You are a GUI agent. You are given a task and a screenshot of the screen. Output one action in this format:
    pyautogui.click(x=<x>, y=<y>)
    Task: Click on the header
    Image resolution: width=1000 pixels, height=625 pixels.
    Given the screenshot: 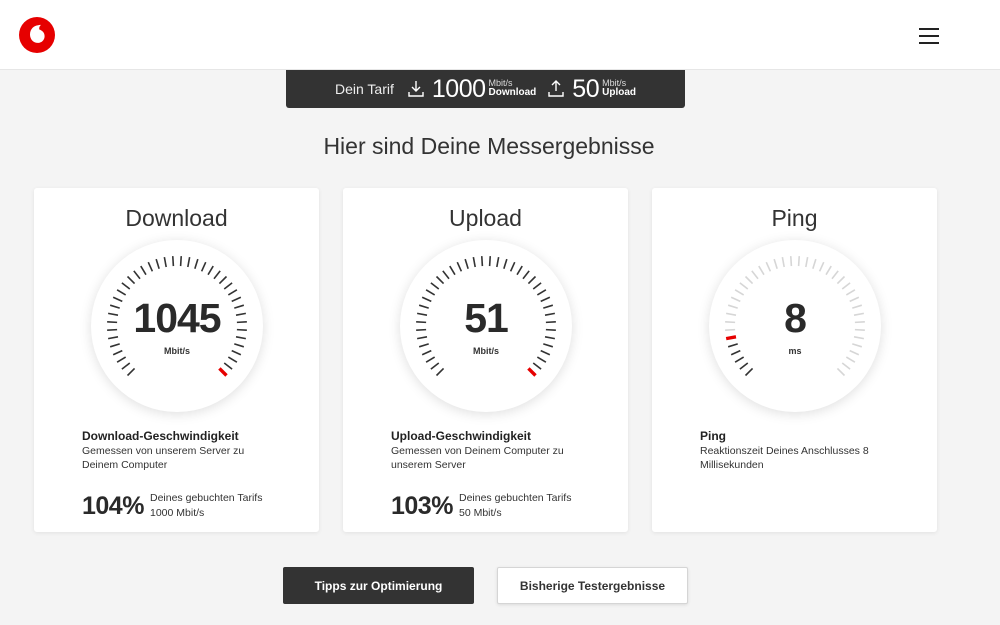 What is the action you would take?
    pyautogui.click(x=500, y=35)
    